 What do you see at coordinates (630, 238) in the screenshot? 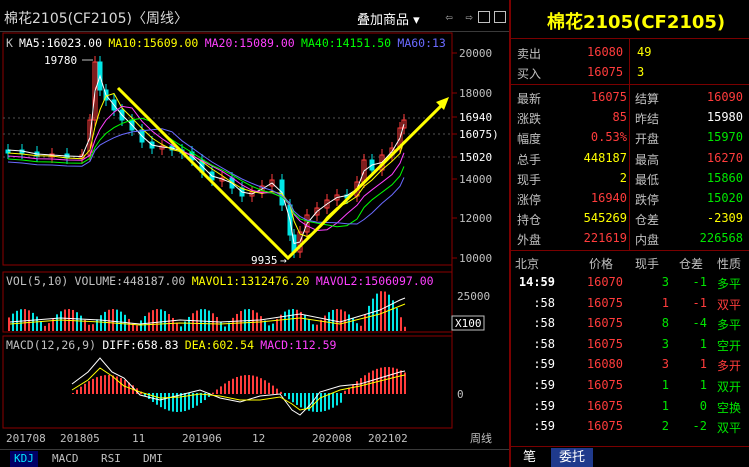
I see `stat-row: 外盘 221619 内盘 226568` at bounding box center [630, 238].